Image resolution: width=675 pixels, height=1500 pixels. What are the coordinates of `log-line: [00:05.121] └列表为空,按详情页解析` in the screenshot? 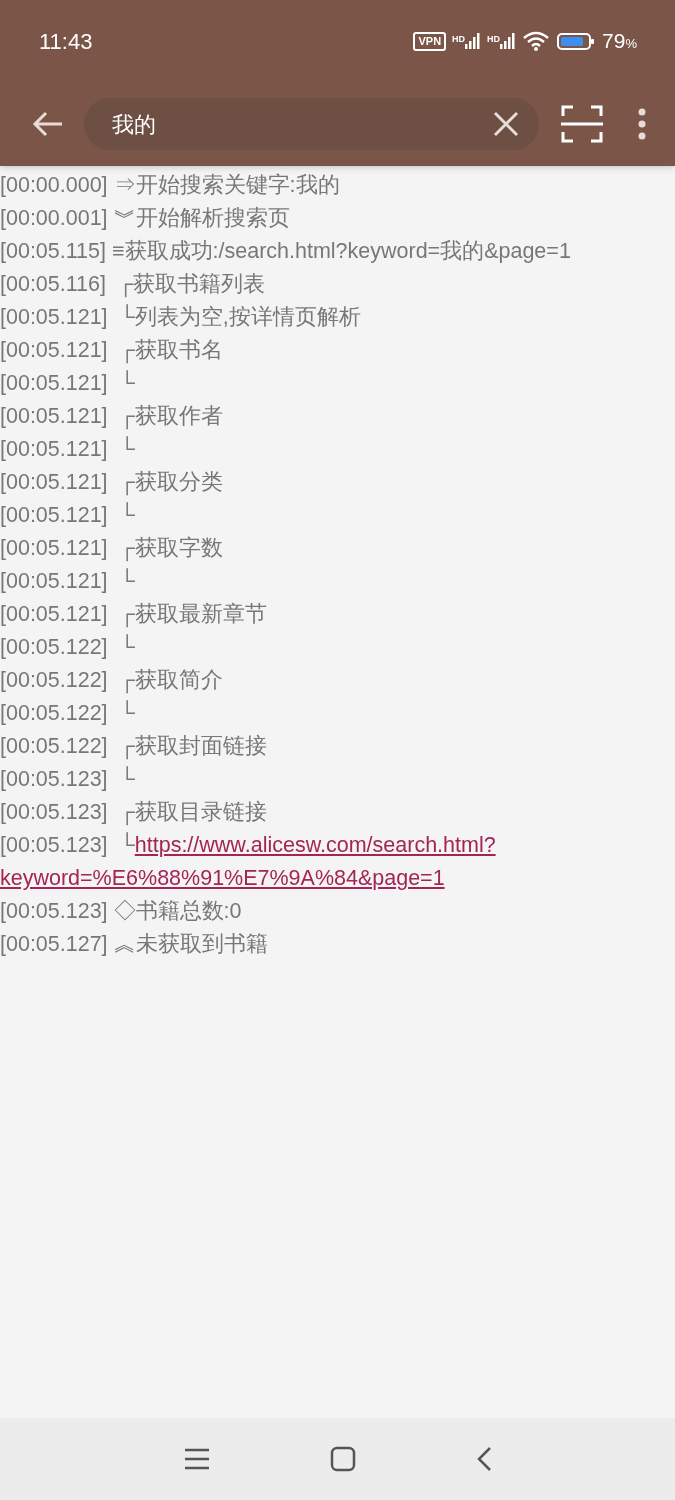 It's located at (181, 317).